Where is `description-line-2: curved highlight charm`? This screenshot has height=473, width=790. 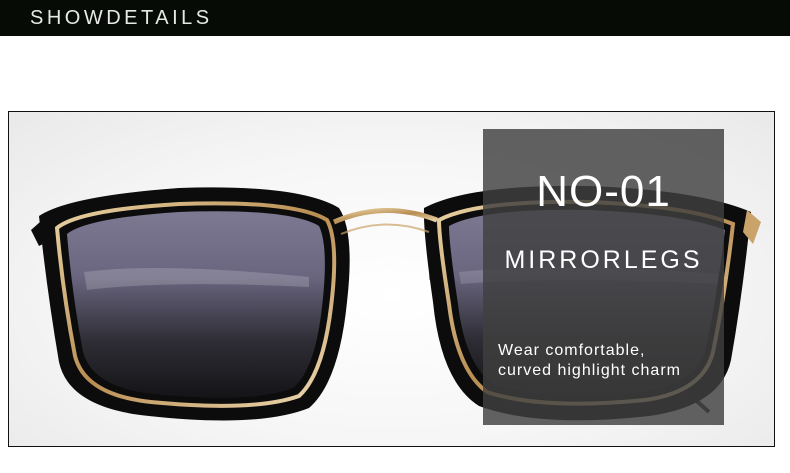
description-line-2: curved highlight charm is located at coordinates (589, 370).